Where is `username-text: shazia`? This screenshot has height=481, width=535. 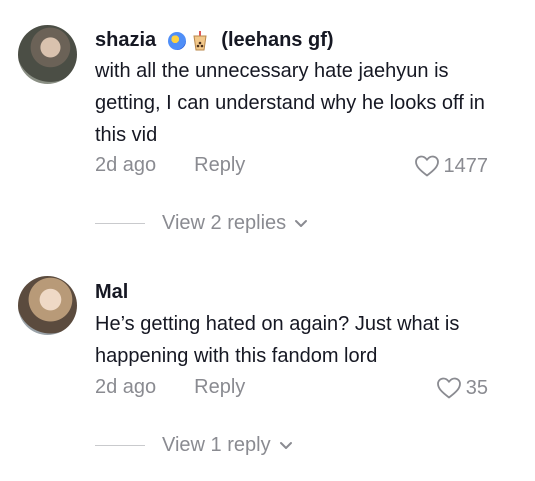
username-text: shazia is located at coordinates (125, 40).